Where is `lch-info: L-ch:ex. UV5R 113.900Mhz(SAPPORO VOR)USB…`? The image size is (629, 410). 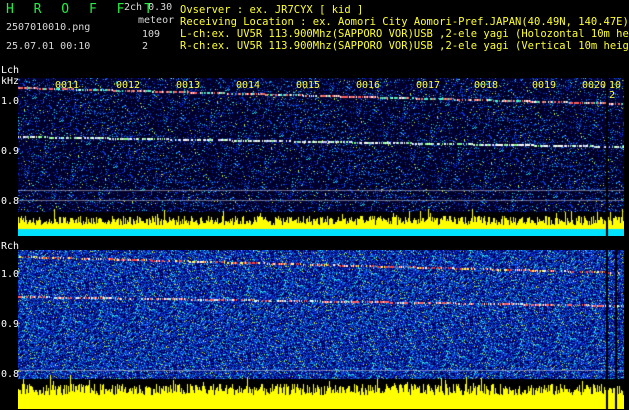 lch-info: L-ch:ex. UV5R 113.900Mhz(SAPPORO VOR)USB… is located at coordinates (404, 34).